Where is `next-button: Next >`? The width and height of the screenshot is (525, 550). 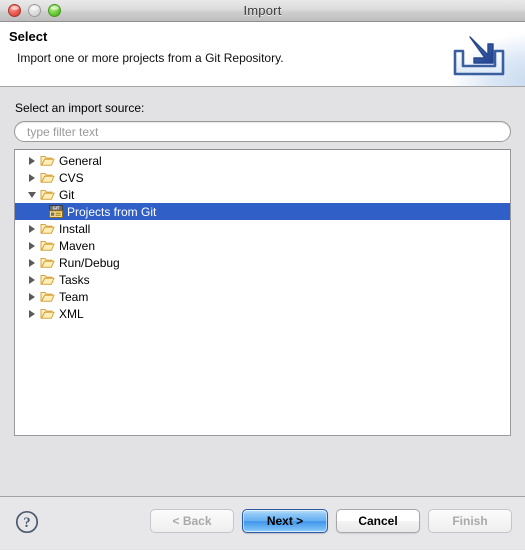
next-button: Next > is located at coordinates (285, 521).